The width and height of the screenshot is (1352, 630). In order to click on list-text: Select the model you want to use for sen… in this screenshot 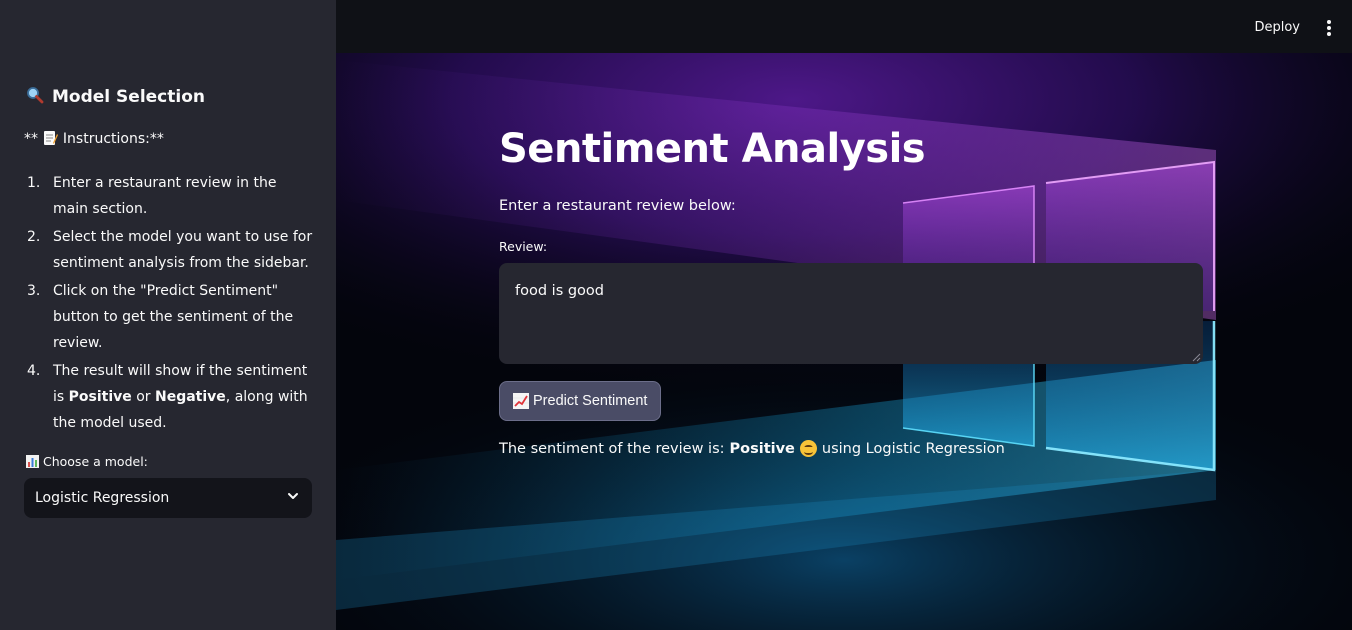, I will do `click(183, 250)`.